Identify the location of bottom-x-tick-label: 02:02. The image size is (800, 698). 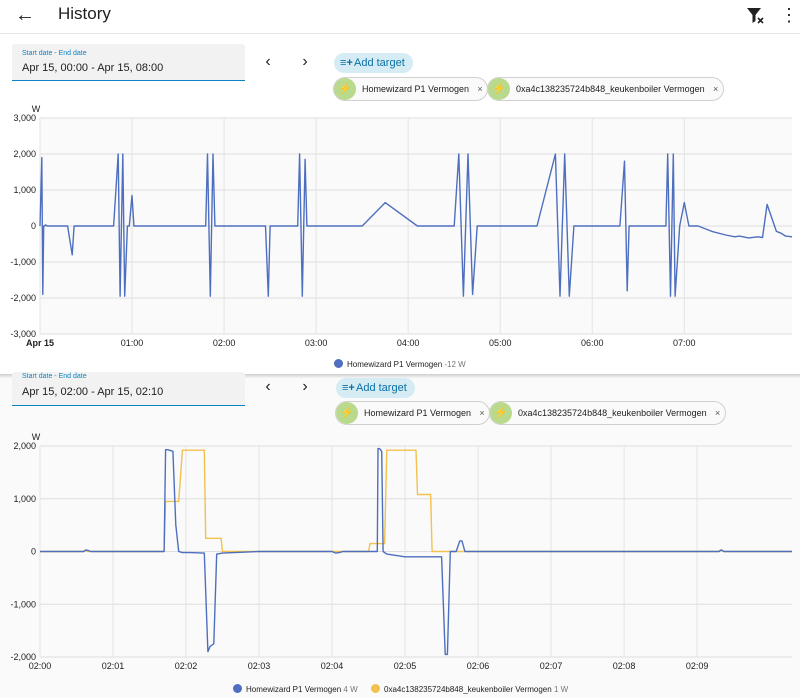
(186, 666).